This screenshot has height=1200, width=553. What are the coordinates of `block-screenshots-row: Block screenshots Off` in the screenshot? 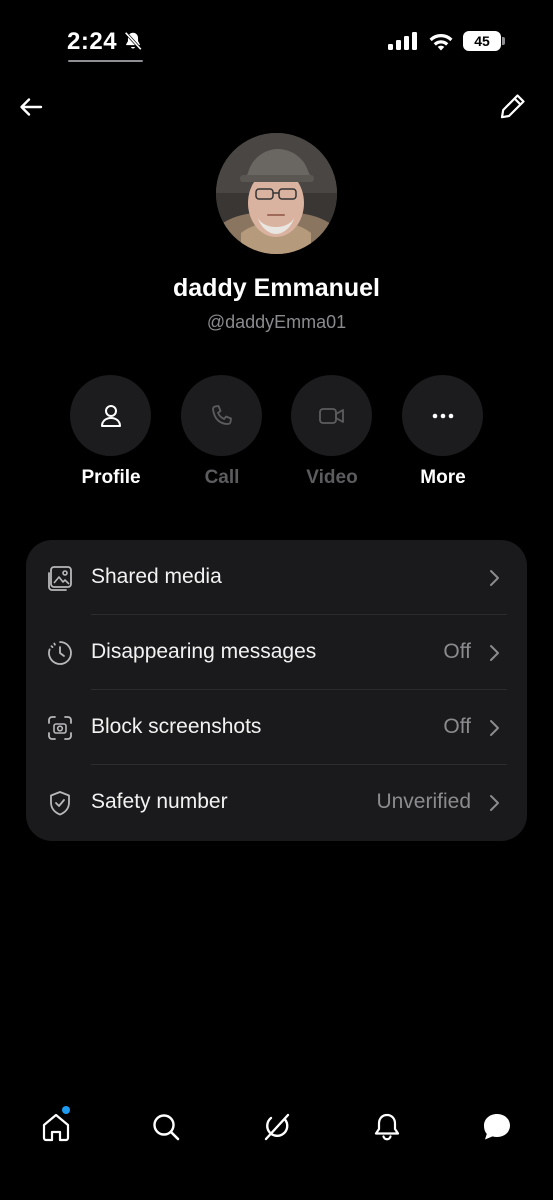 It's located at (276, 727).